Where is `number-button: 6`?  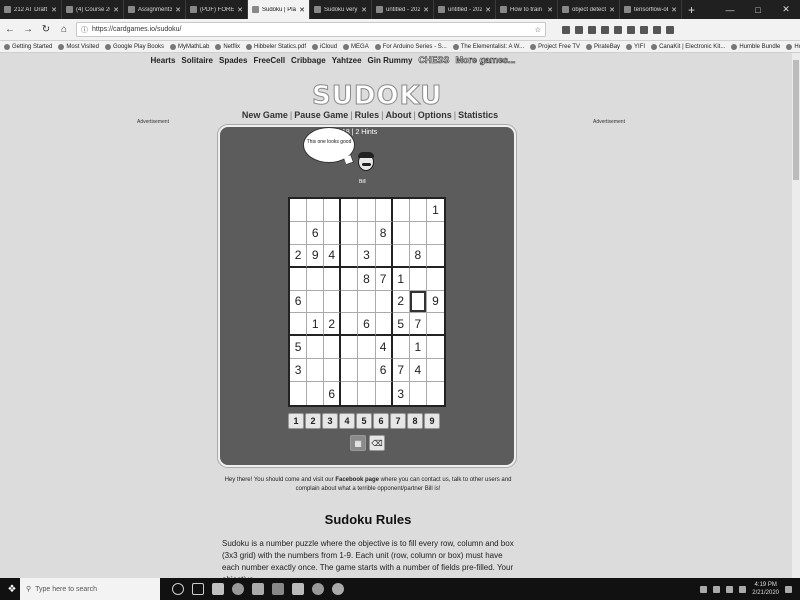 number-button: 6 is located at coordinates (381, 421).